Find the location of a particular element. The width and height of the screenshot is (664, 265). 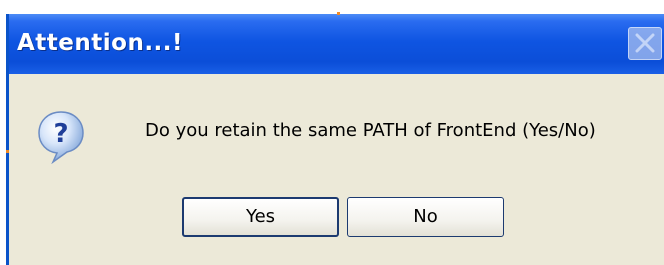

close-icon is located at coordinates (645, 43).